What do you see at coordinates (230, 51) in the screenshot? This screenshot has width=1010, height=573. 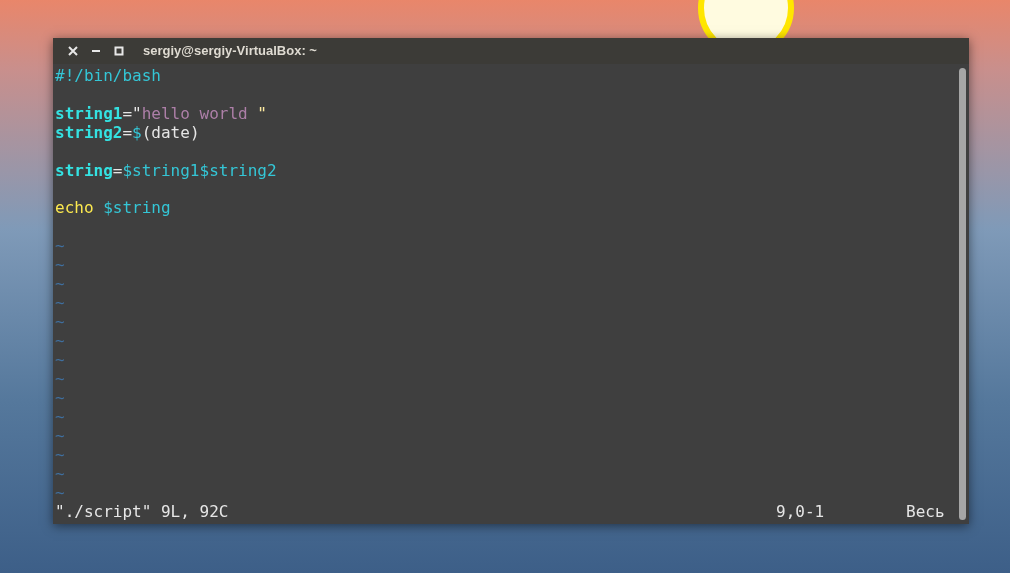 I see `window-title: sergiy@sergiy-VirtualBox: ~` at bounding box center [230, 51].